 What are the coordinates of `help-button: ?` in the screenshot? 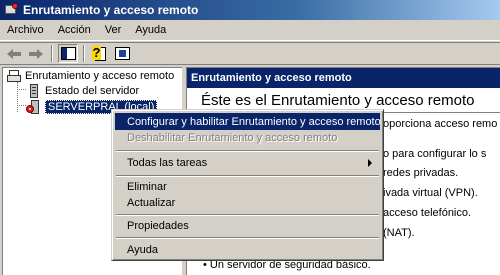 It's located at (100, 53).